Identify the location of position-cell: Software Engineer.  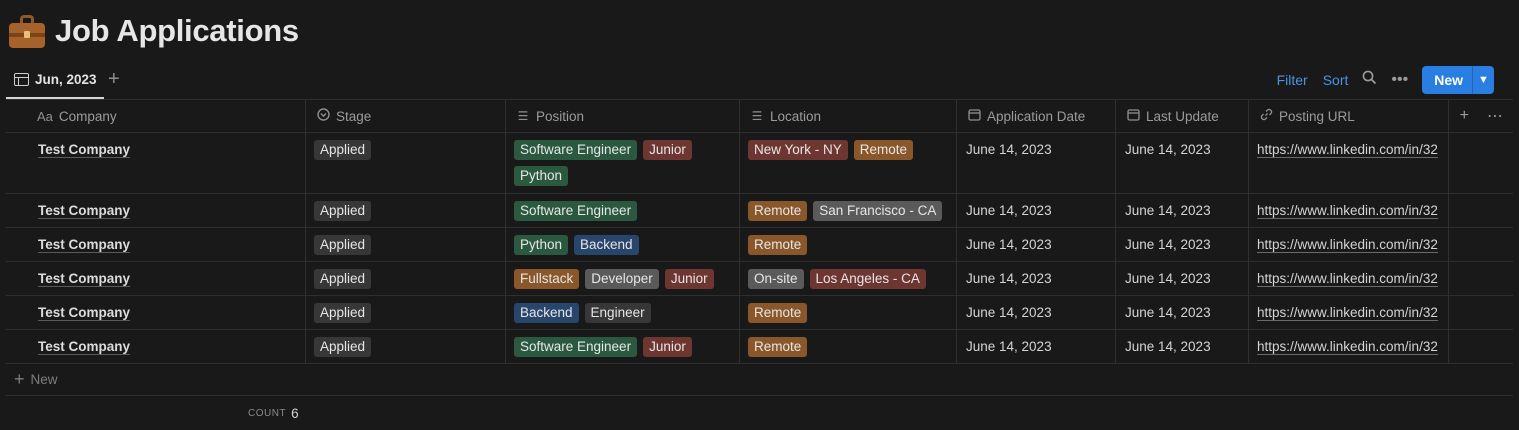
(623, 210).